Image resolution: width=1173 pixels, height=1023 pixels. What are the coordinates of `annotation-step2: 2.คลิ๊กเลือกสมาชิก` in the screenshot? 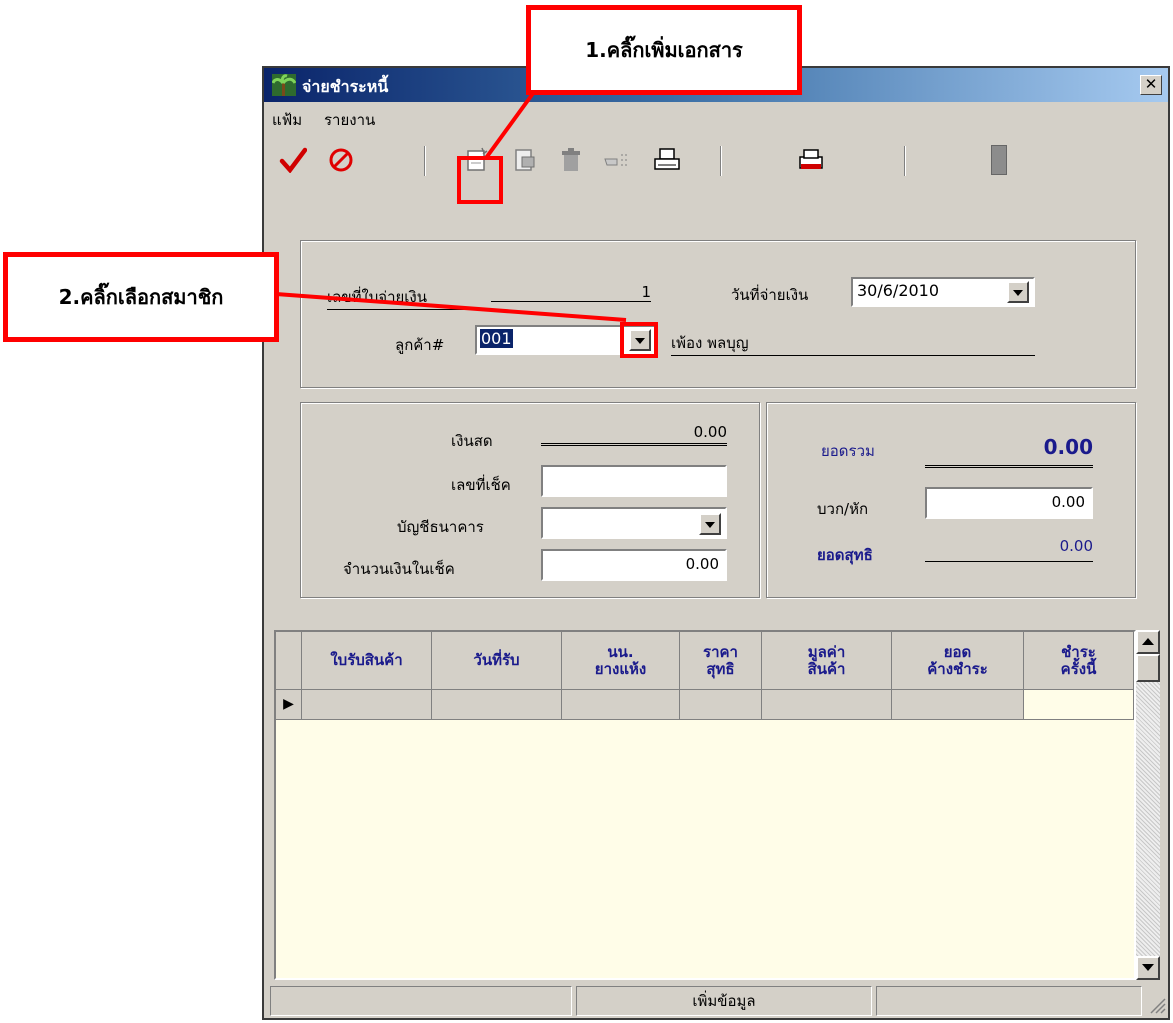 It's located at (141, 297).